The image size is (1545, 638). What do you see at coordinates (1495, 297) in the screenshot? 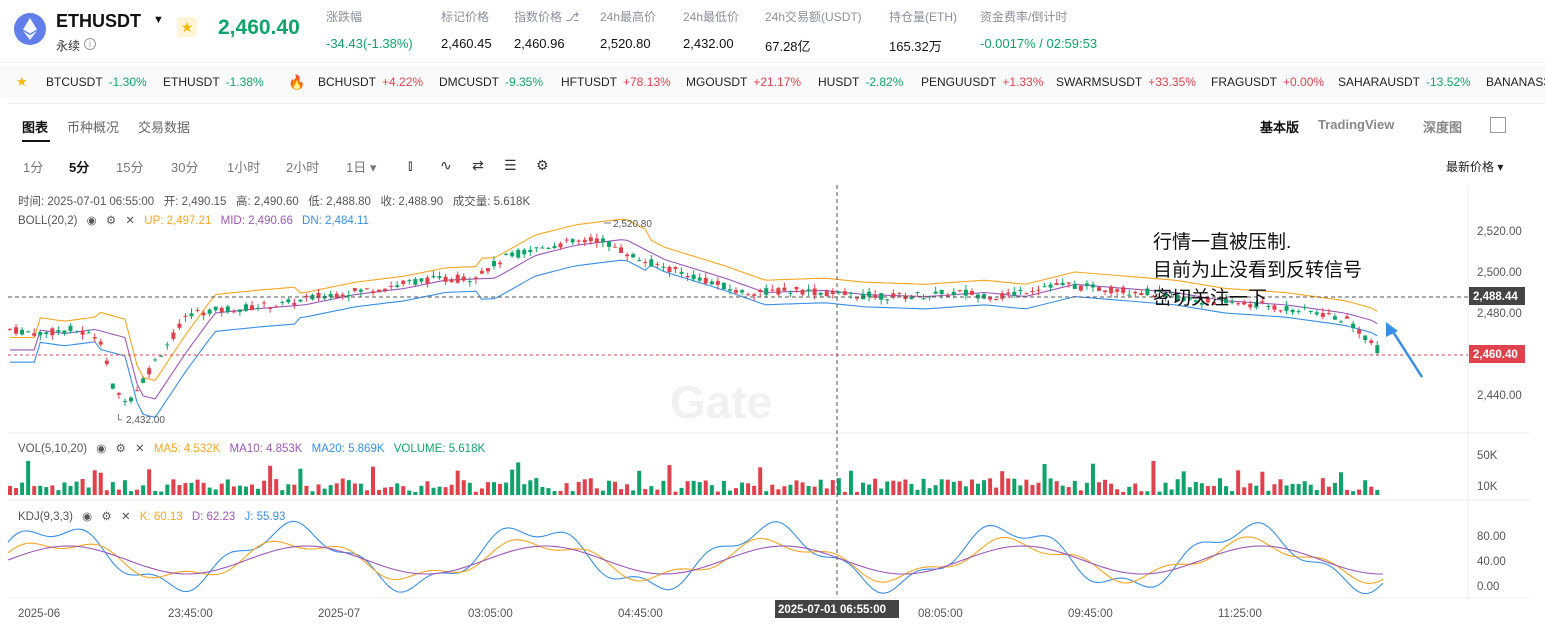
I see `crosshair-price-tag: 2,488.44` at bounding box center [1495, 297].